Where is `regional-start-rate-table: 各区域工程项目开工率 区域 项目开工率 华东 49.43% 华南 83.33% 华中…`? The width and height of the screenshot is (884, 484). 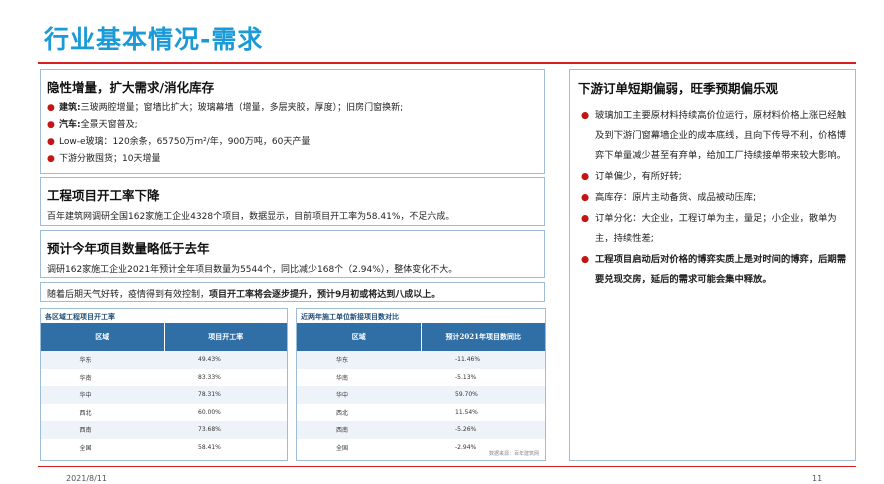
regional-start-rate-table: 各区域工程项目开工率 区域 项目开工率 华东 49.43% 华南 83.33% 华中… is located at coordinates (164, 384).